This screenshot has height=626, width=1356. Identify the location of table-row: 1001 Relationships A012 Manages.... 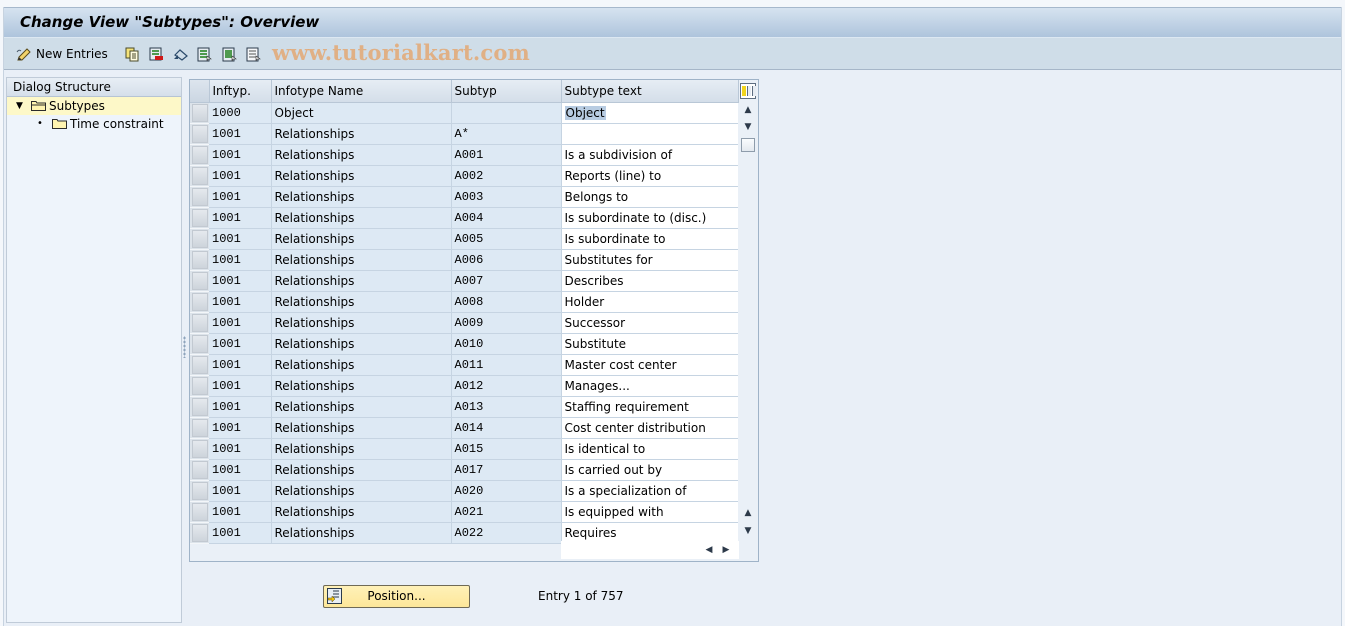
(464, 386).